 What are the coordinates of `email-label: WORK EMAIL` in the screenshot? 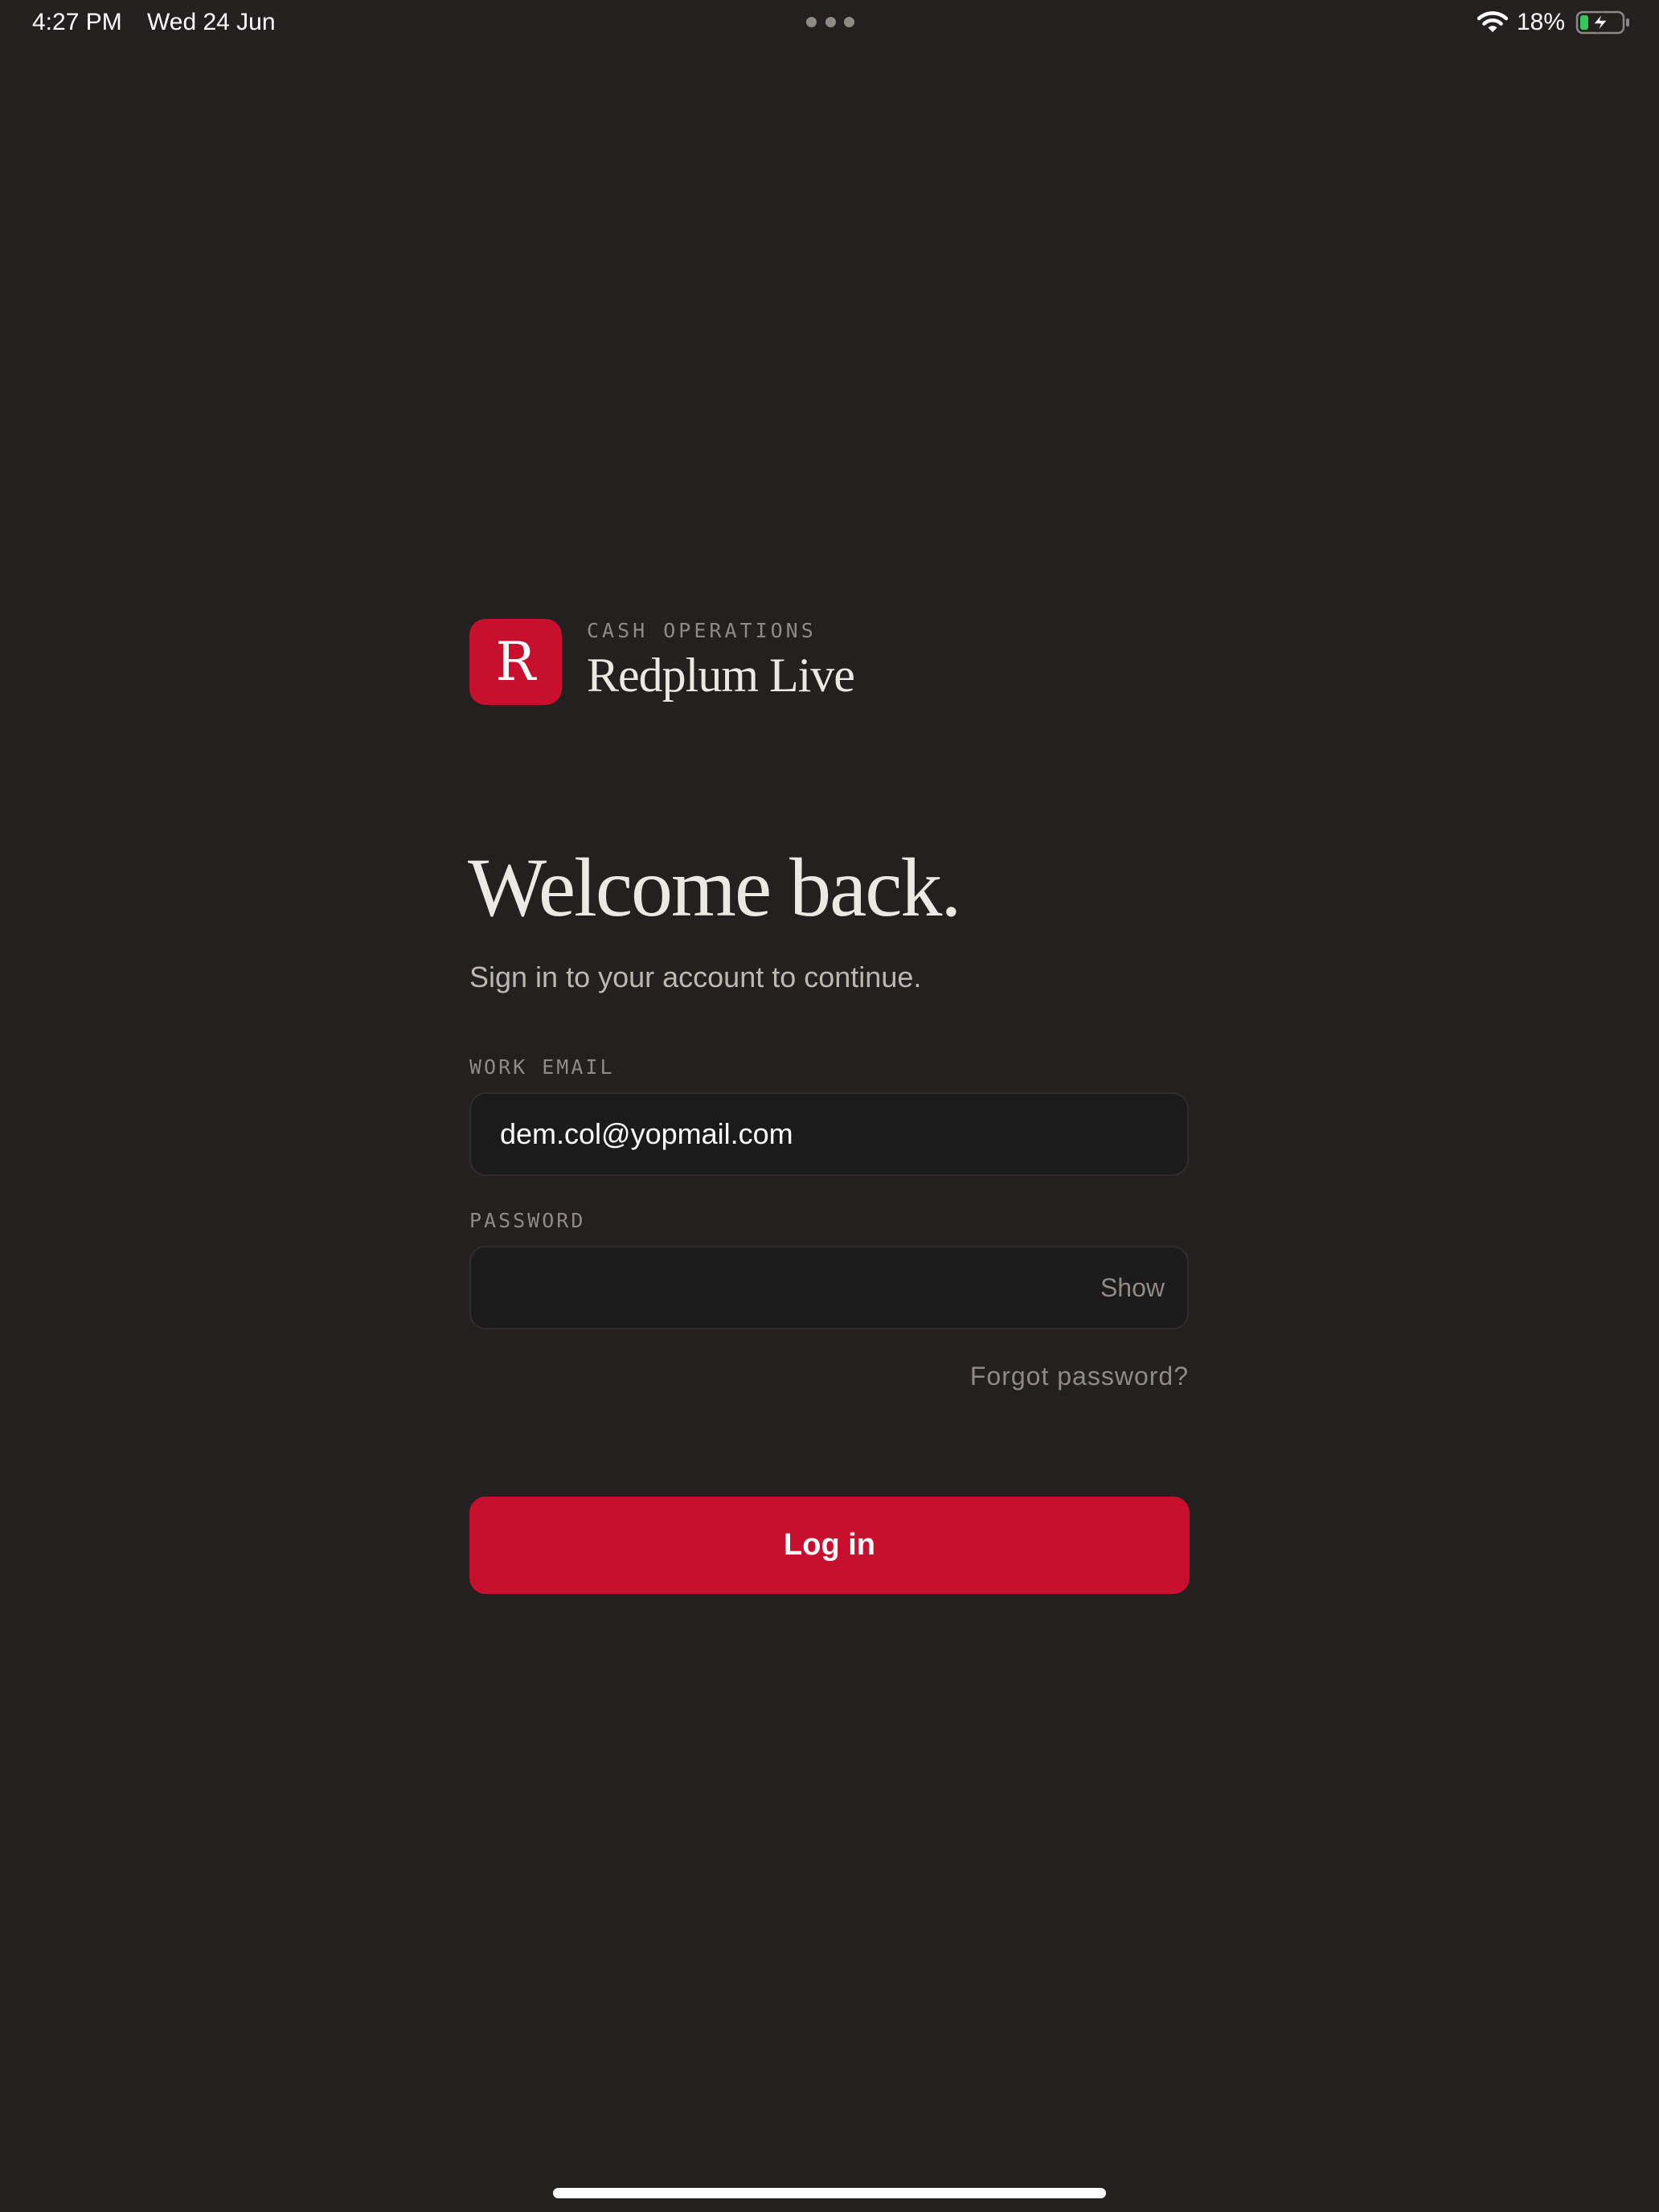 It's located at (542, 1067).